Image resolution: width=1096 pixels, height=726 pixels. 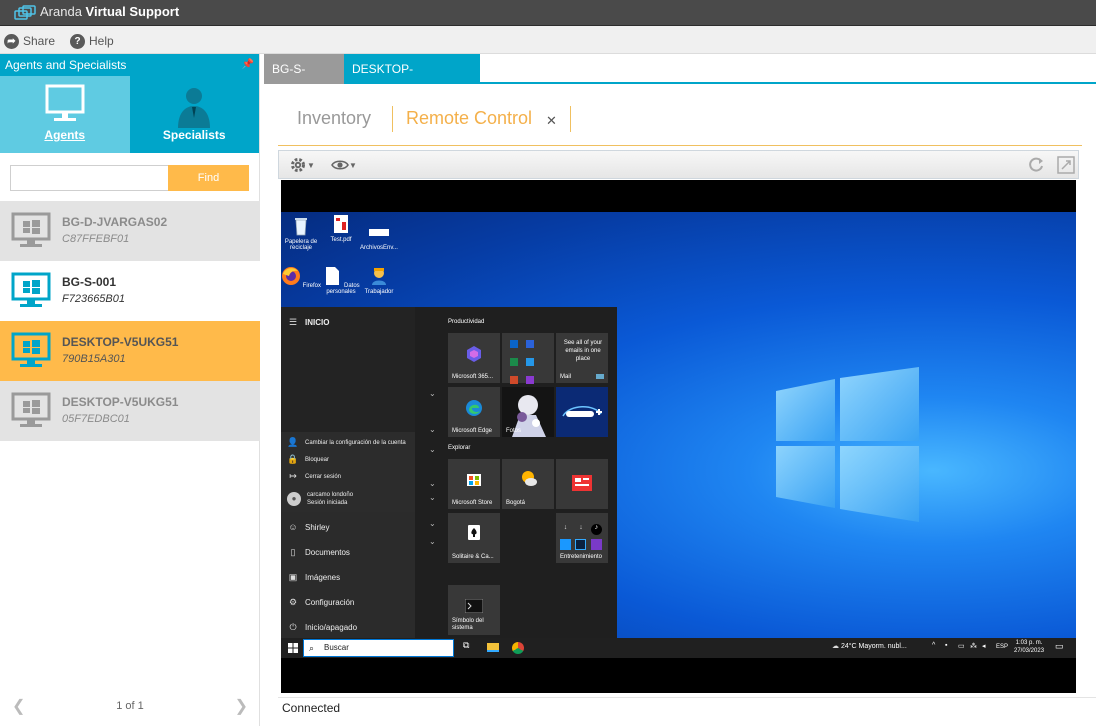 What do you see at coordinates (130, 351) in the screenshot?
I see `agent-list-item: DESKTOP-V5UKG51 790B15A301` at bounding box center [130, 351].